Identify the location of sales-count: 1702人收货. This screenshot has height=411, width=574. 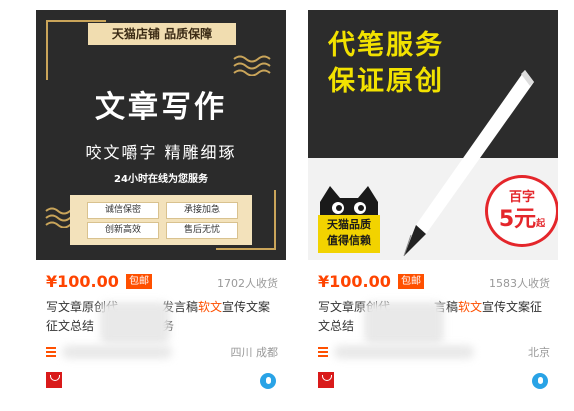
(247, 283).